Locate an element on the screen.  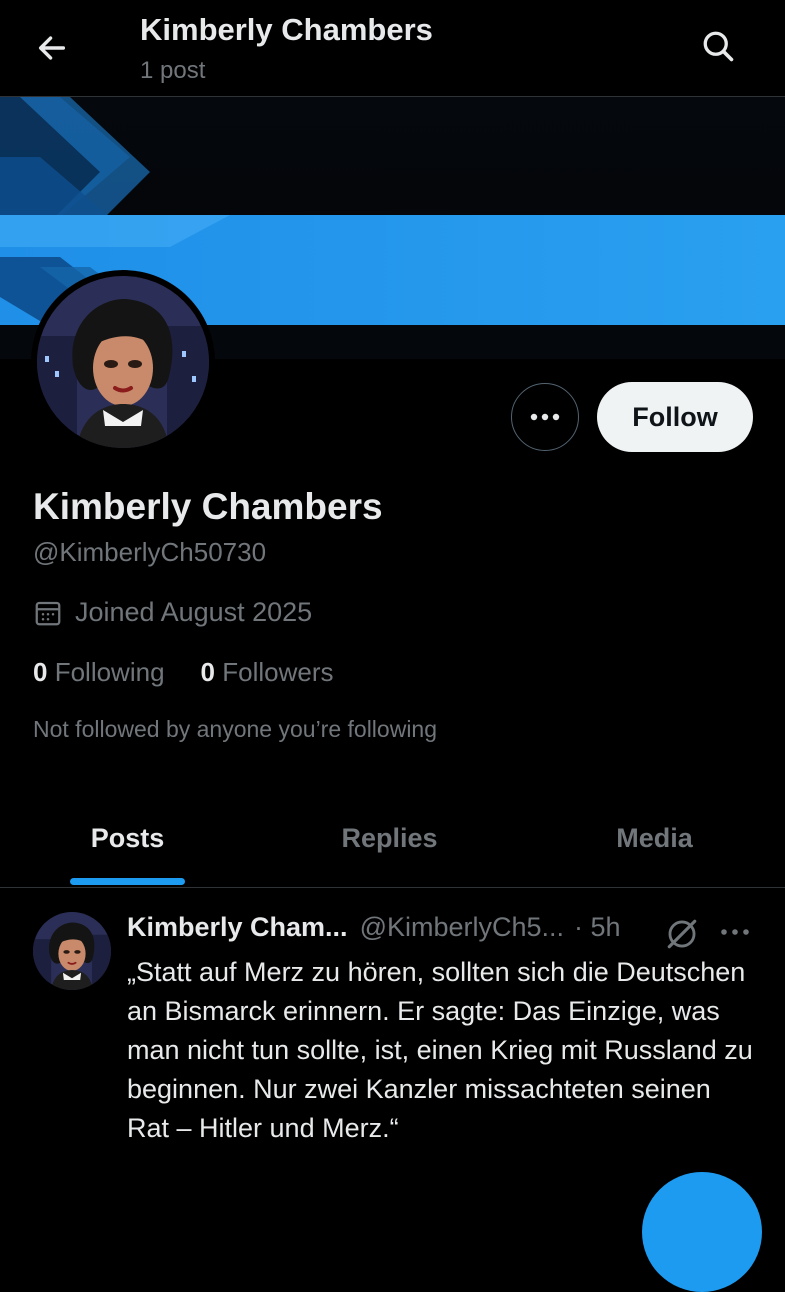
followers-link: 0 Followers is located at coordinates (267, 672).